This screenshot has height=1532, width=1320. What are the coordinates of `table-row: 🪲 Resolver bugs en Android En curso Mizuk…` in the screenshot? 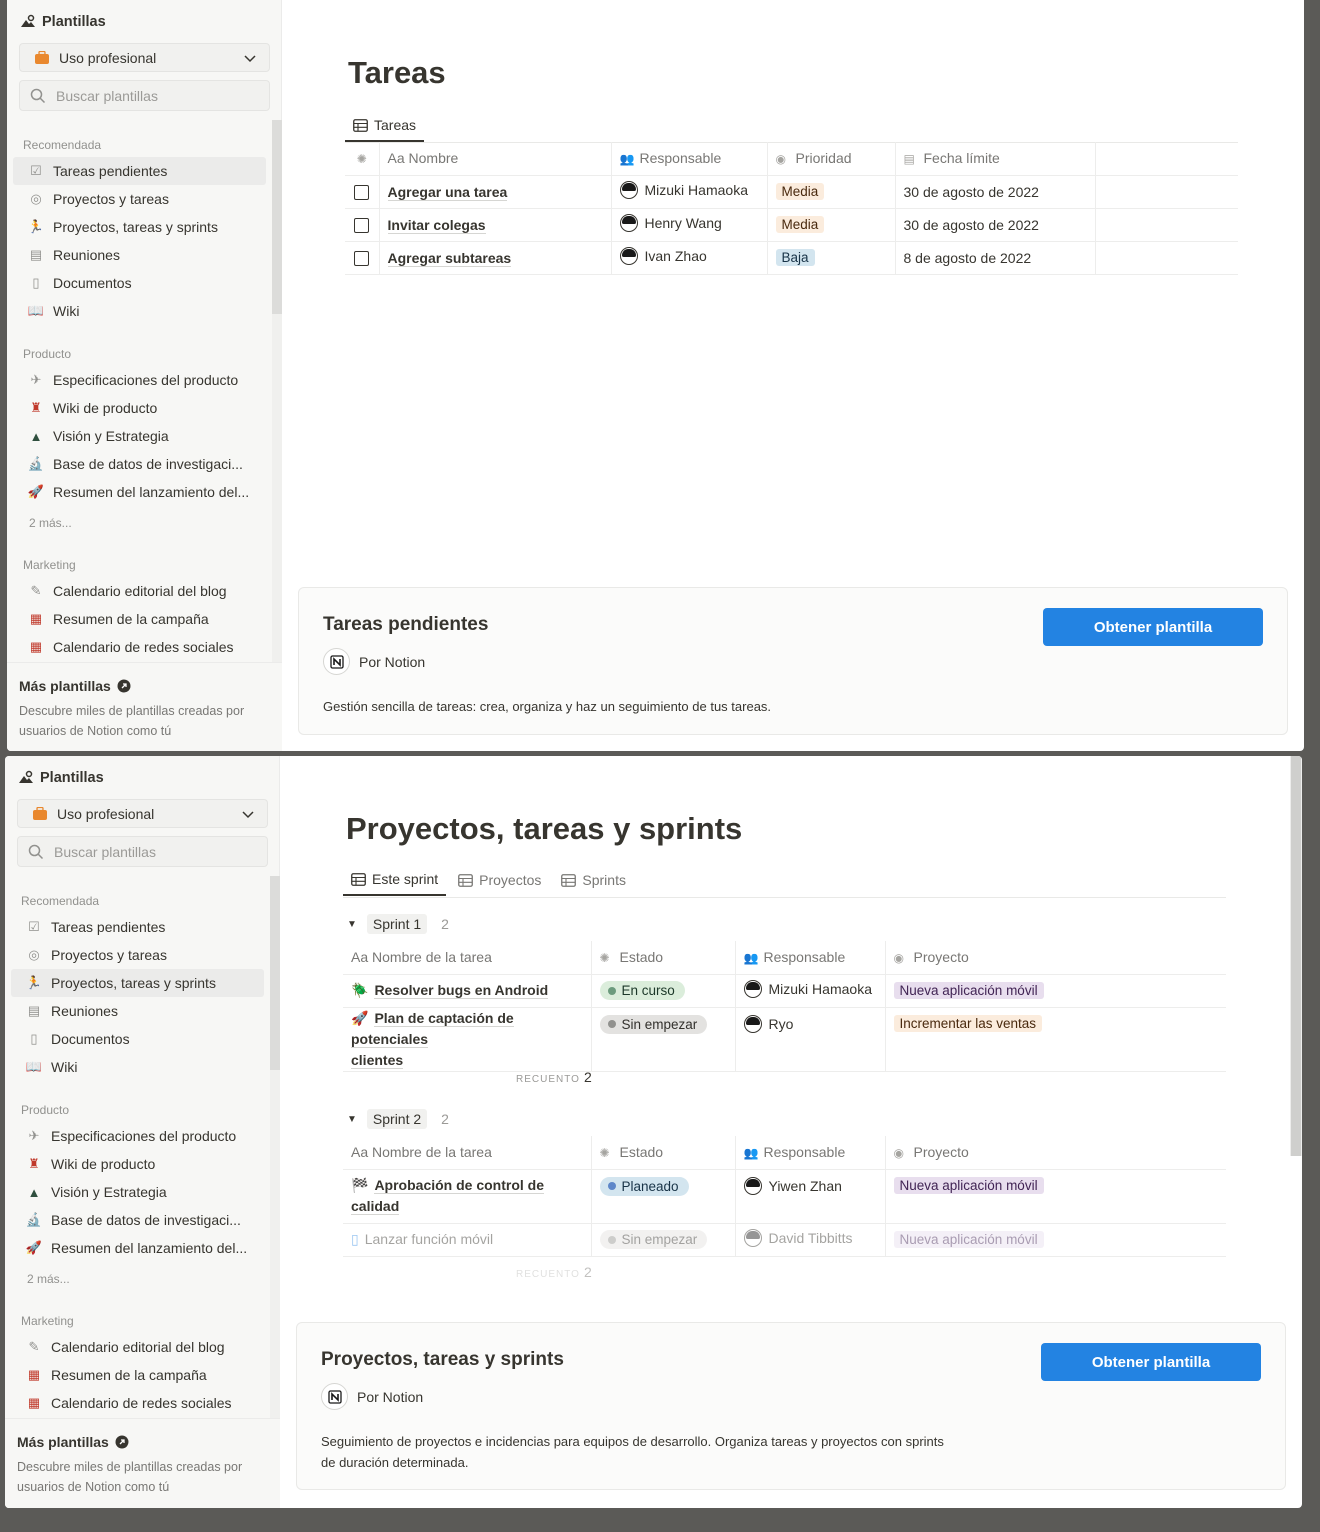 It's located at (784, 991).